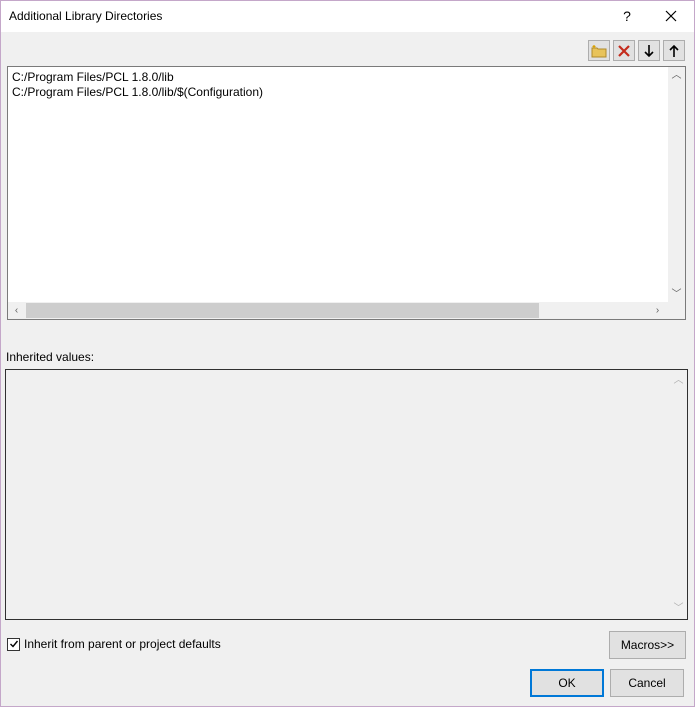 Image resolution: width=695 pixels, height=707 pixels. What do you see at coordinates (647, 645) in the screenshot?
I see `macros-button: Macros>>` at bounding box center [647, 645].